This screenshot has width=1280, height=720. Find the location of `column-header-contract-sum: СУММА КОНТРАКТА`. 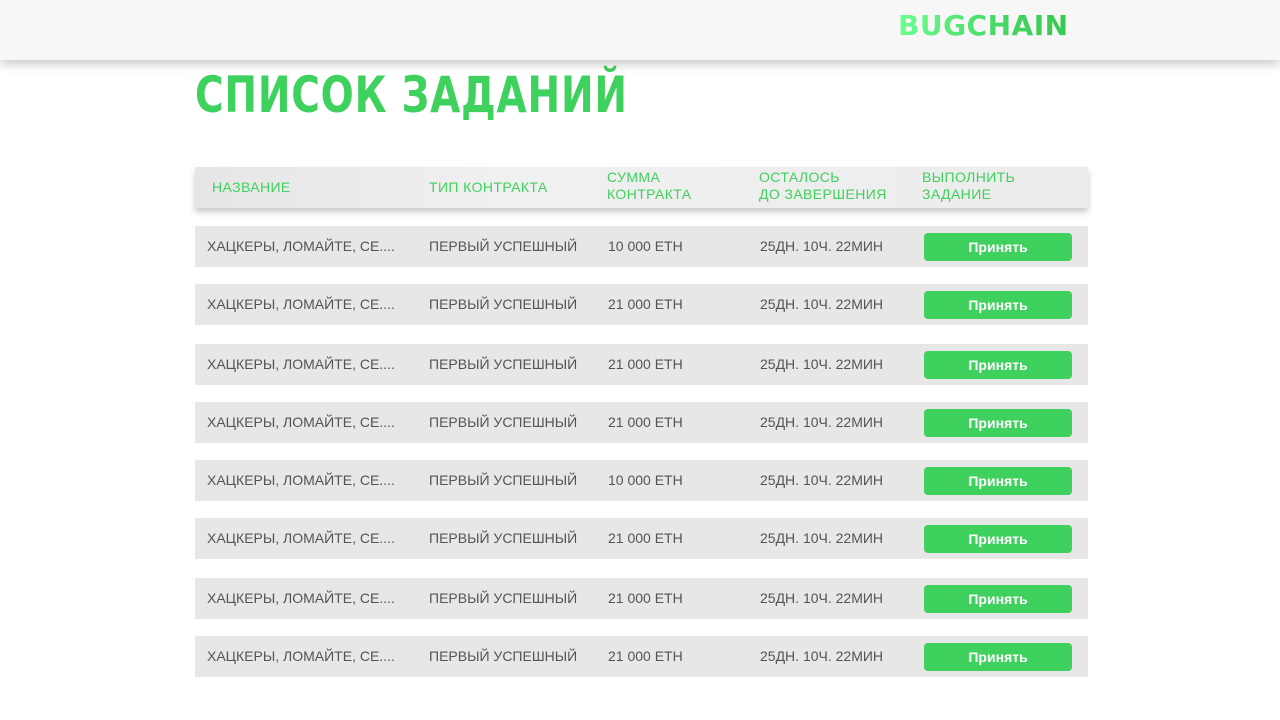

column-header-contract-sum: СУММА КОНТРАКТА is located at coordinates (649, 185).